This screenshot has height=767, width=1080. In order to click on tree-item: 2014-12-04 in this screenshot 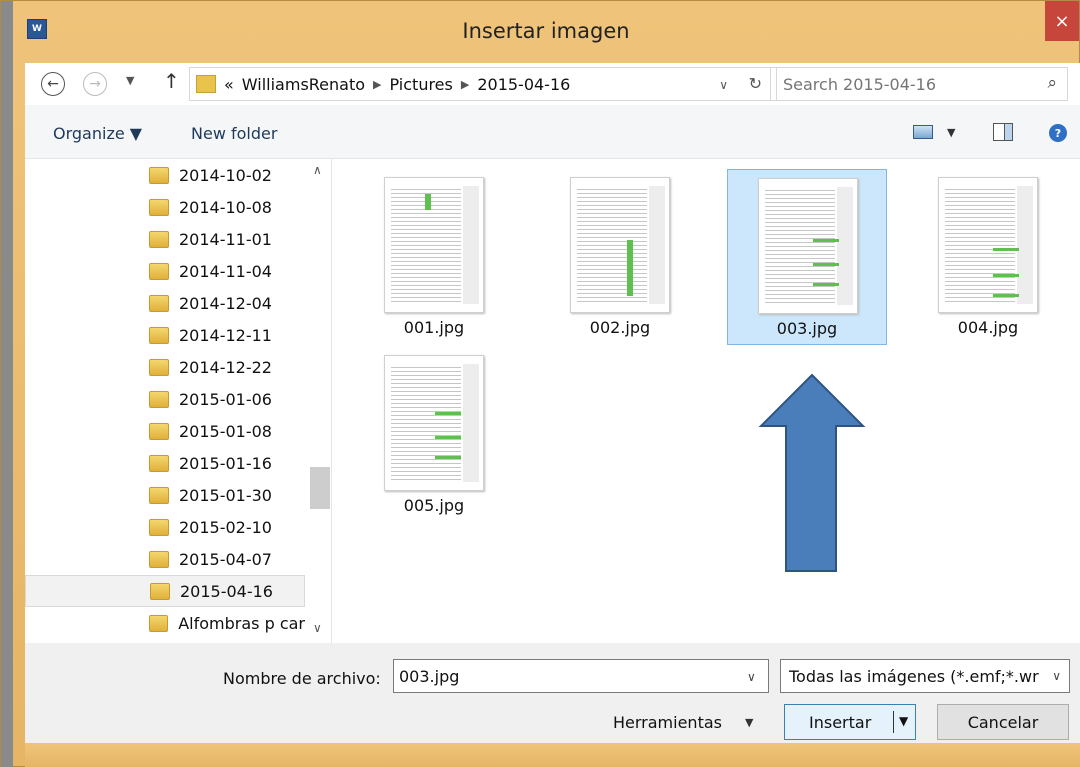, I will do `click(165, 303)`.